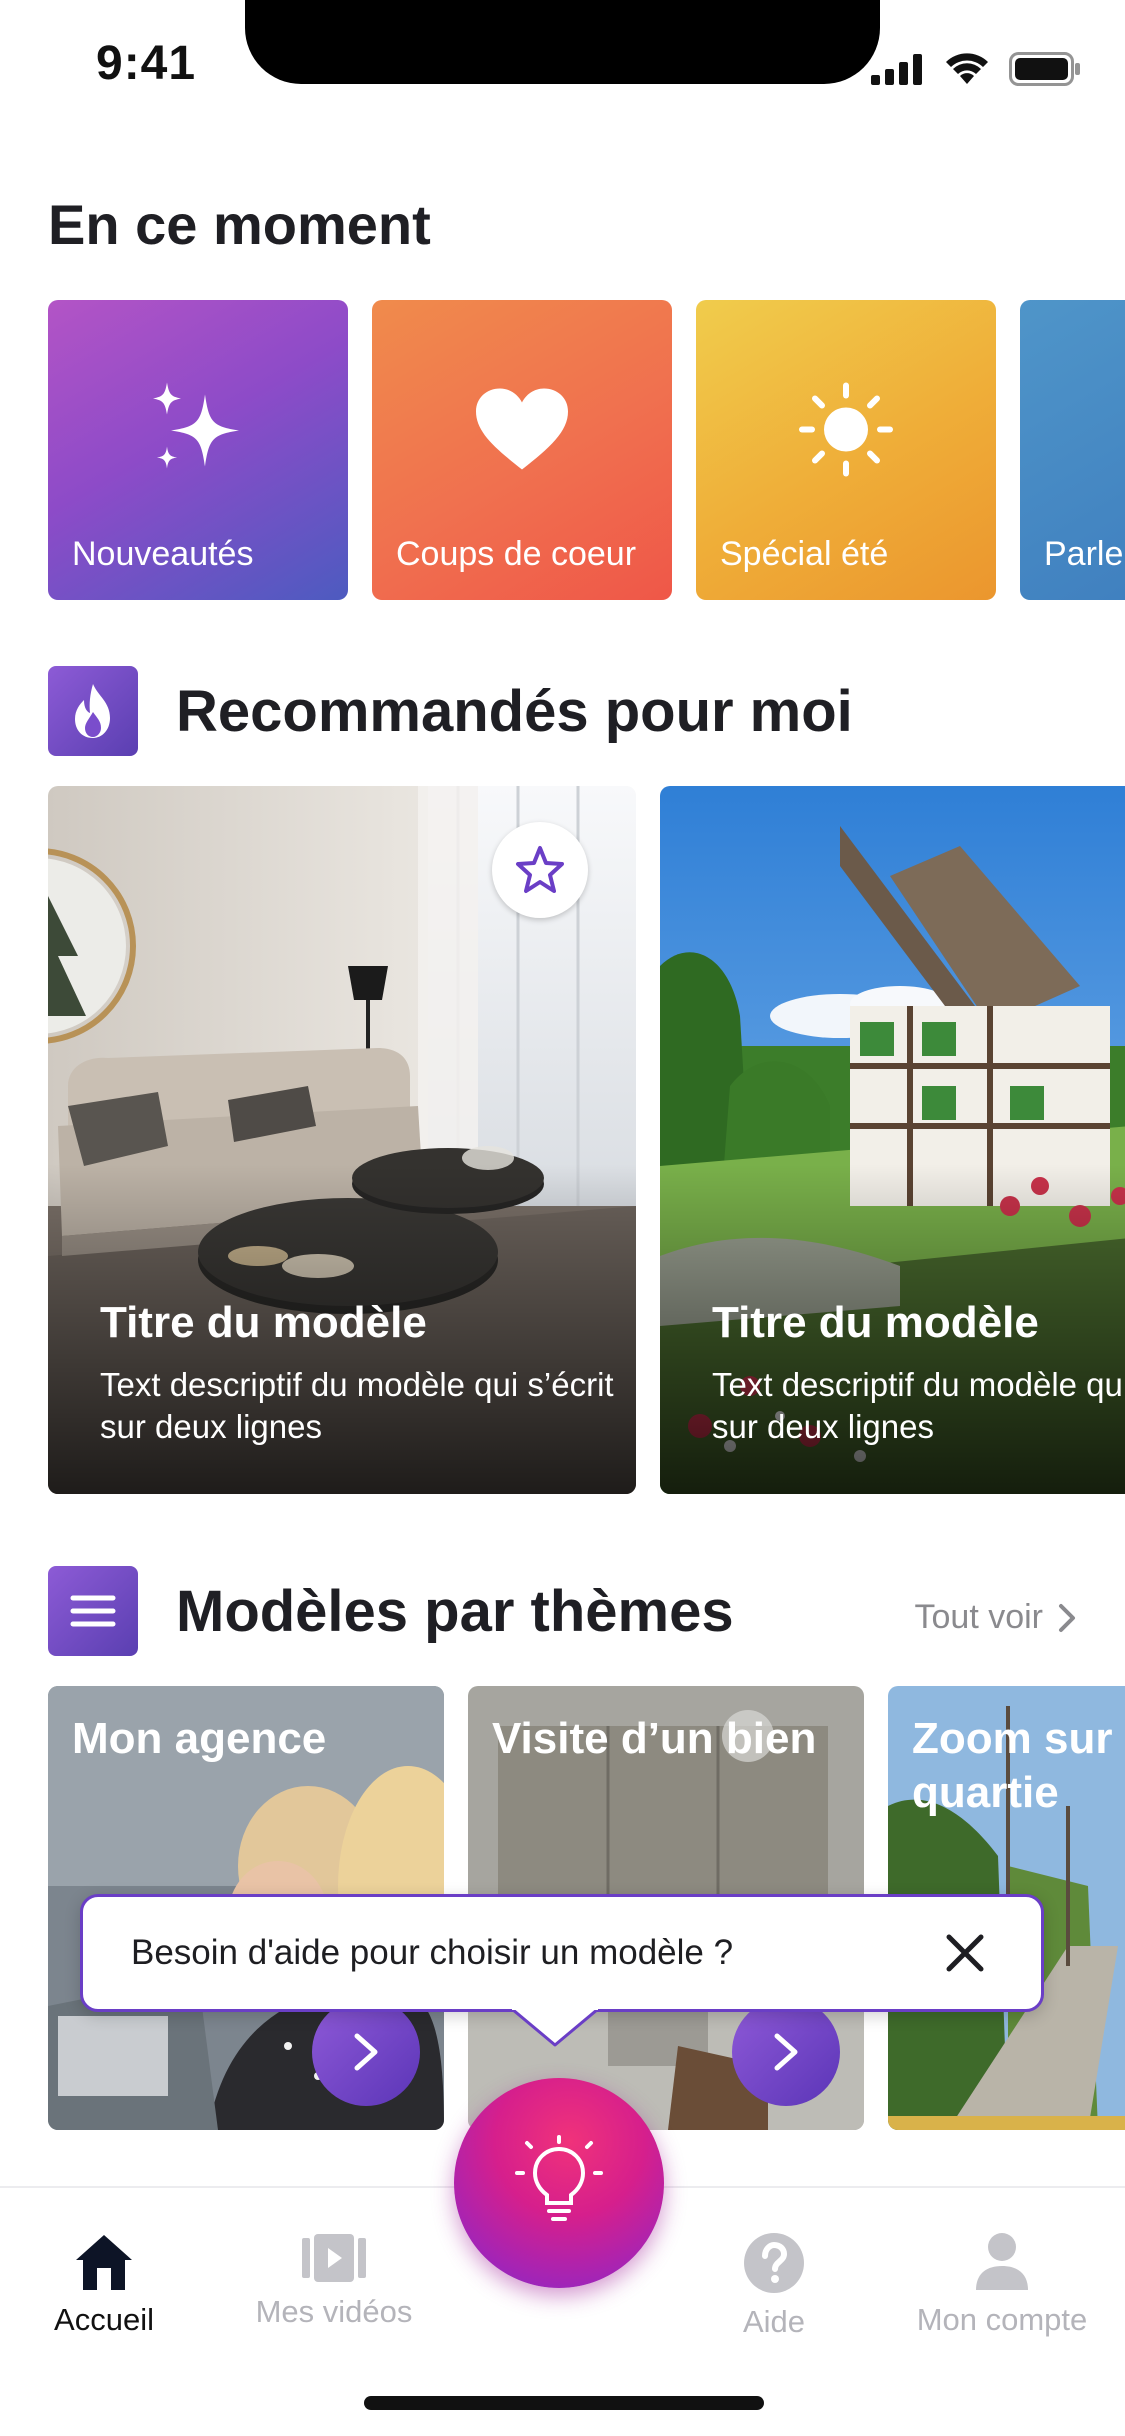 Image resolution: width=1125 pixels, height=2436 pixels. I want to click on see-all-label: Tout voir, so click(979, 1617).